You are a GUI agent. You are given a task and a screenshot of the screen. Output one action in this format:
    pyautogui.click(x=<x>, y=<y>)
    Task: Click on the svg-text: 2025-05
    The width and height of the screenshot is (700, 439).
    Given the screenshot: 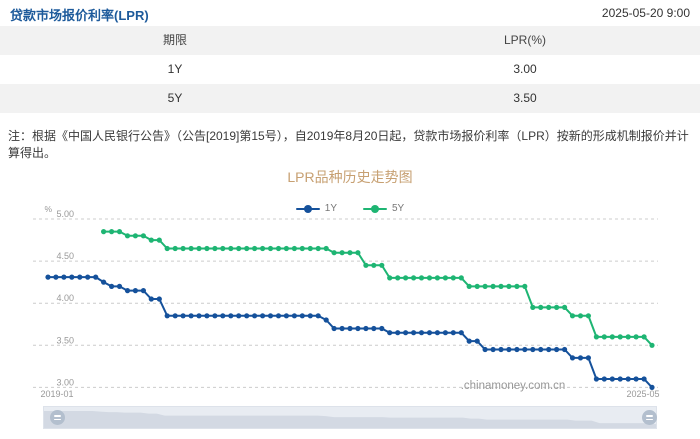 What is the action you would take?
    pyautogui.click(x=642, y=394)
    